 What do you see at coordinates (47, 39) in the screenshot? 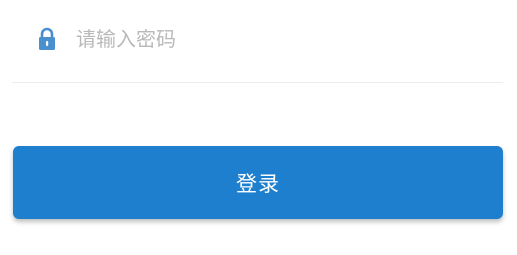
I see `lock-icon` at bounding box center [47, 39].